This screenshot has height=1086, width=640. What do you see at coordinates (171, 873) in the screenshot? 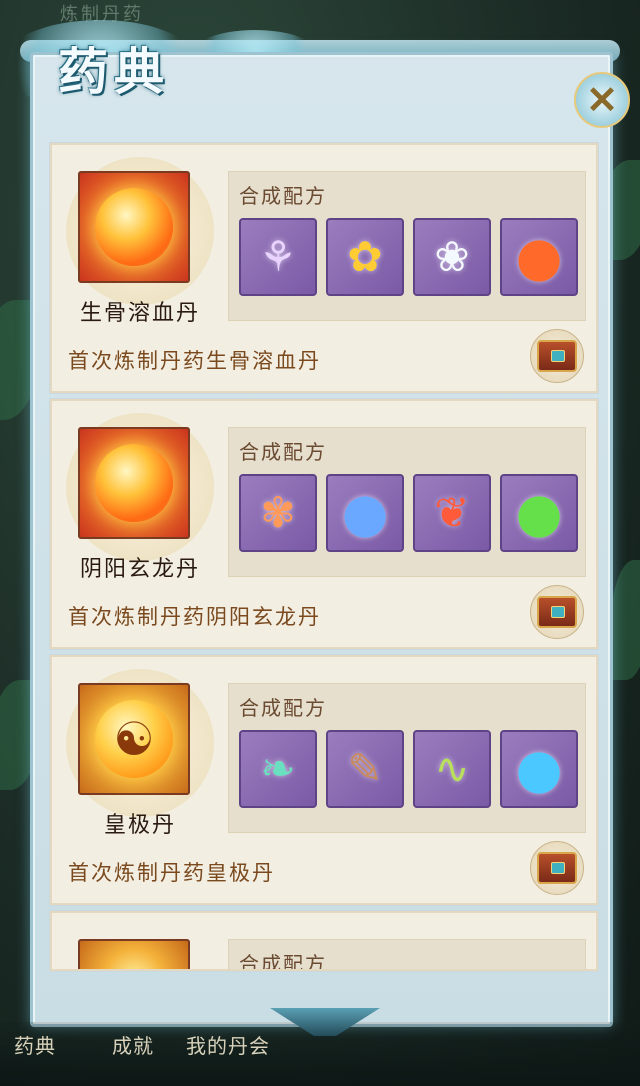
I see `quest-text: 首次炼制丹药皇极丹` at bounding box center [171, 873].